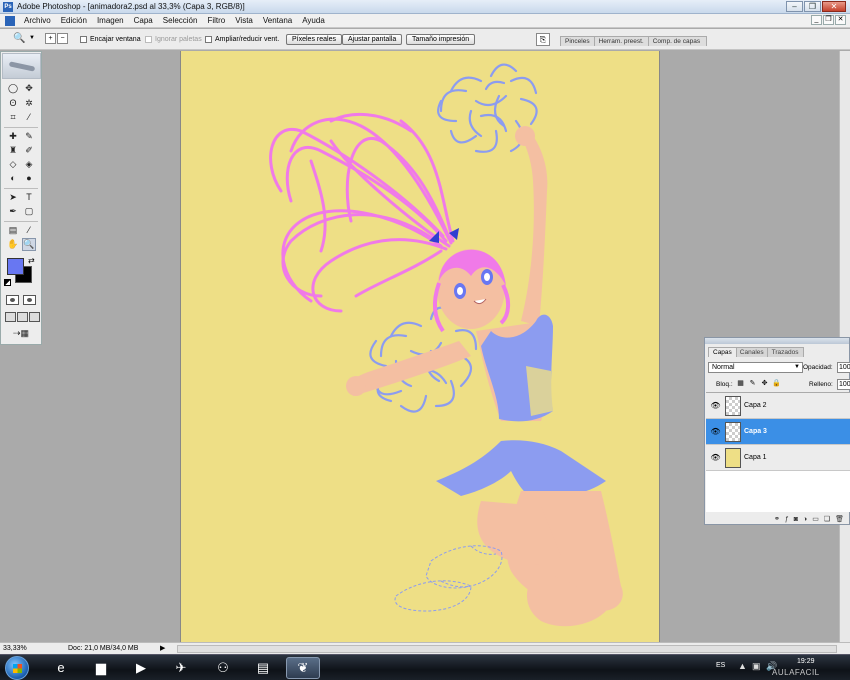  Describe the element at coordinates (277, 20) in the screenshot. I see `menu-ventana: Ventana` at that location.